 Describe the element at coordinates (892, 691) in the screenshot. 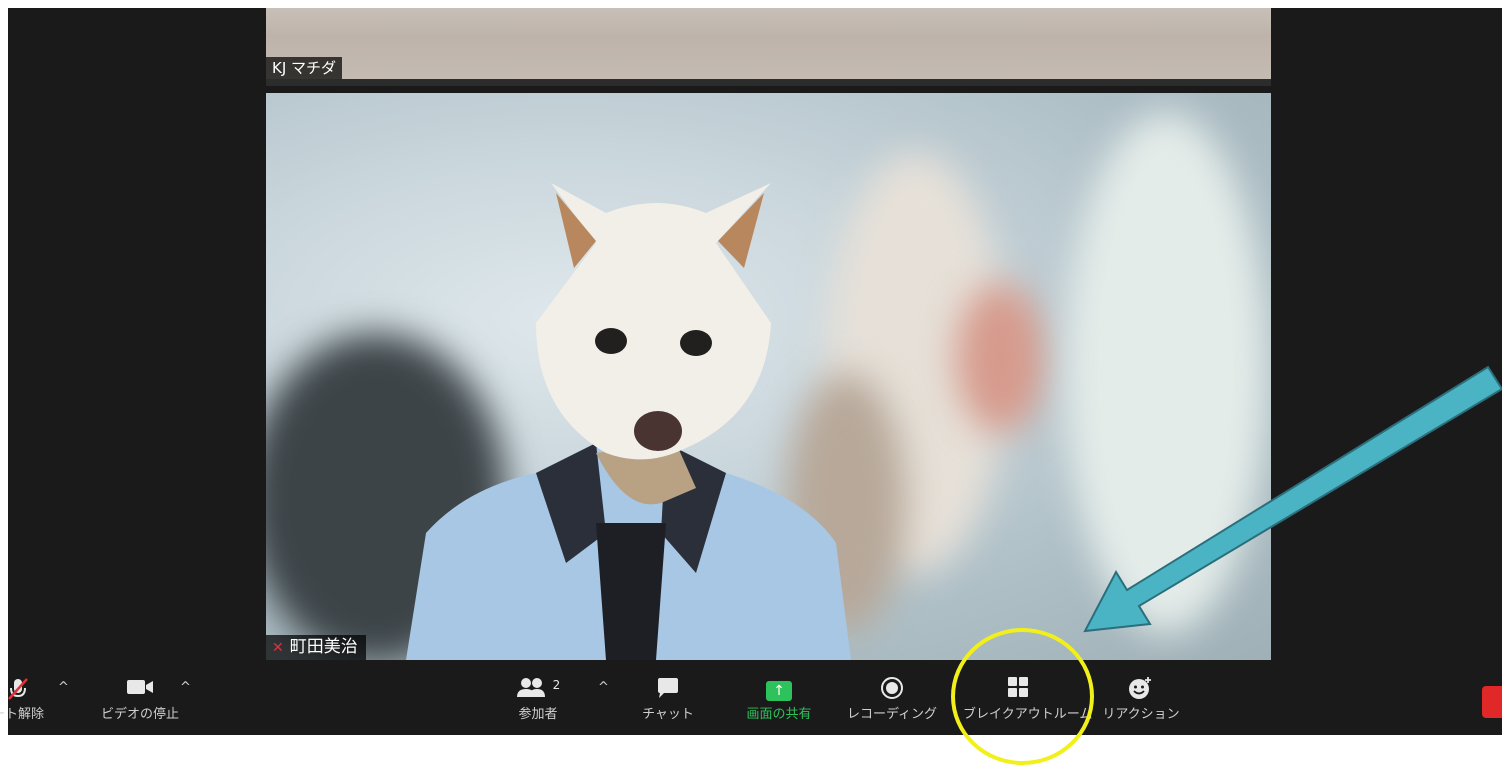

I see `record-icon` at that location.